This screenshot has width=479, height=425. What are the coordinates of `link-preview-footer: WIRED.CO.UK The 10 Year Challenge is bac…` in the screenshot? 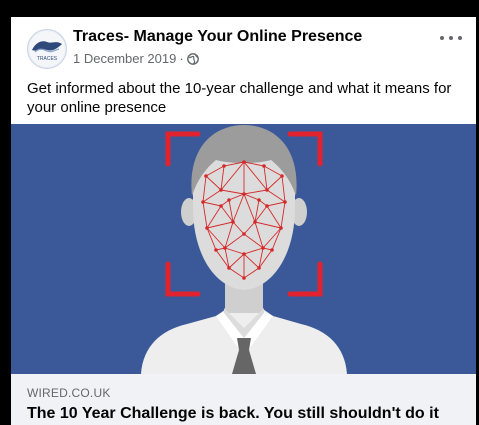 It's located at (243, 399).